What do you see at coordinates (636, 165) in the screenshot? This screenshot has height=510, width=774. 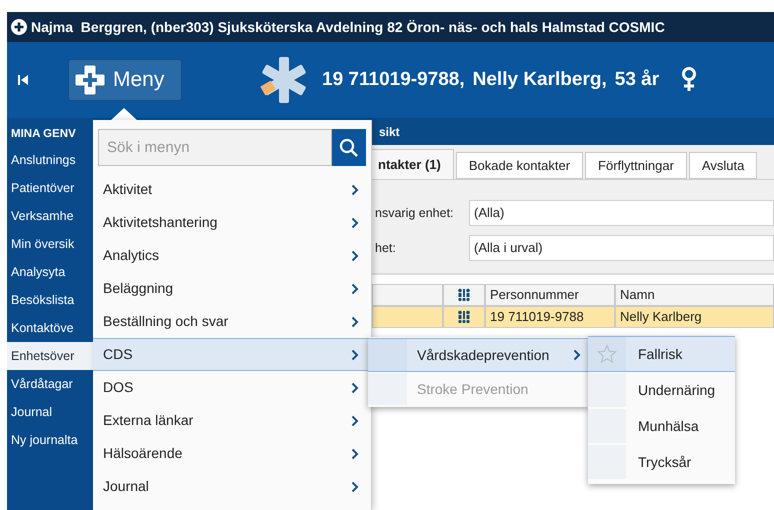 I see `tab: Förflyttningar` at bounding box center [636, 165].